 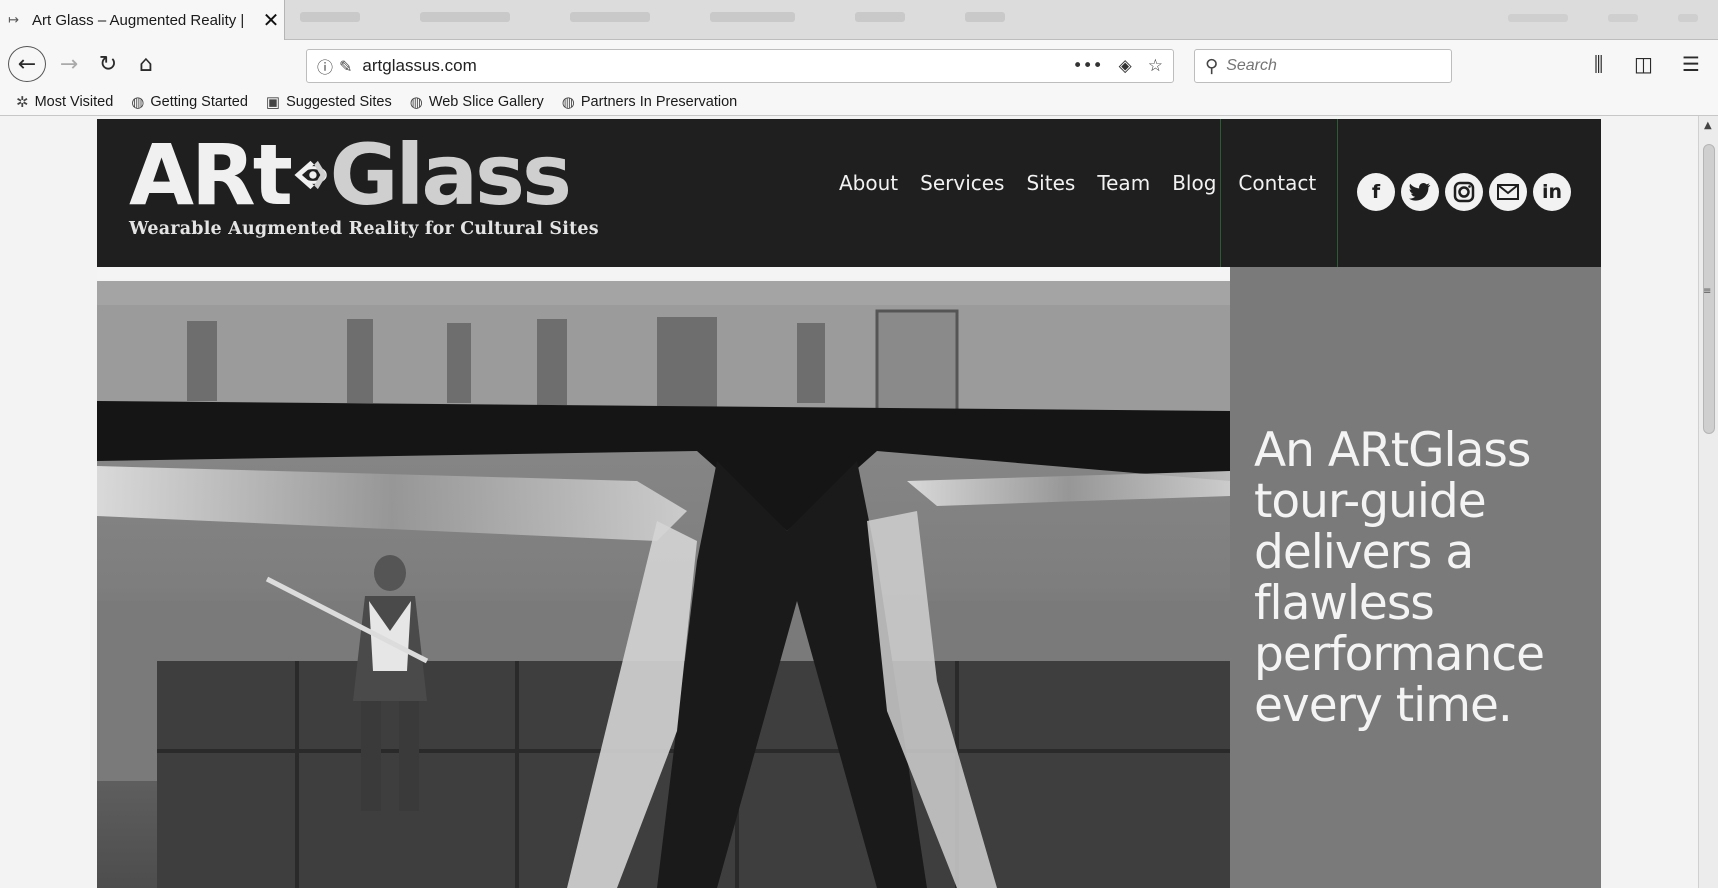 I want to click on home-icon: ⌂, so click(x=146, y=64).